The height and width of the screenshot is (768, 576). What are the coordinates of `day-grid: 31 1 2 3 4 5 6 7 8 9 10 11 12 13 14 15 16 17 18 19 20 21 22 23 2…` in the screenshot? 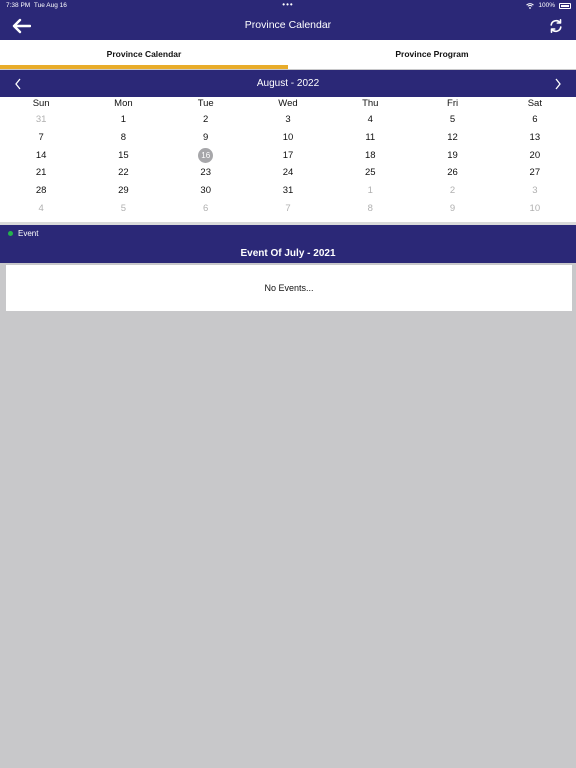 It's located at (288, 164).